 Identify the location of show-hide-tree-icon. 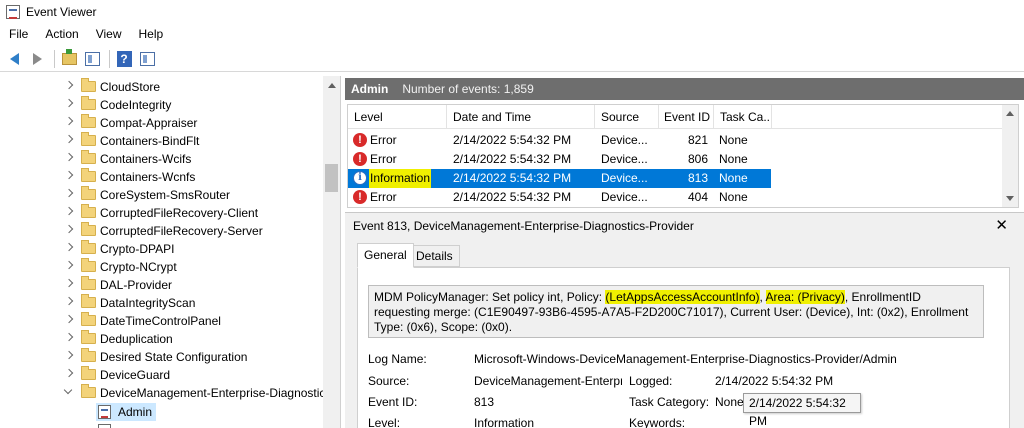
(92, 58).